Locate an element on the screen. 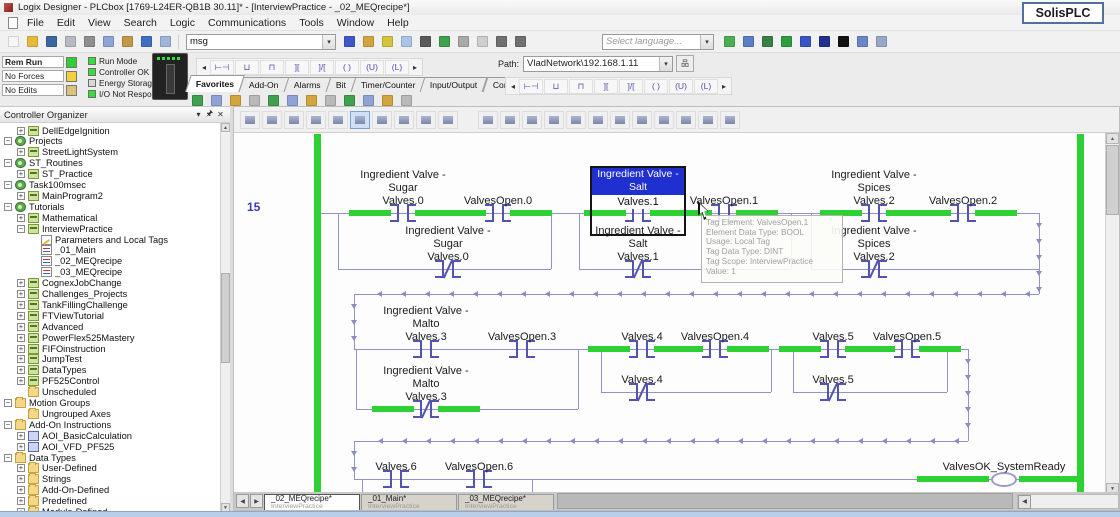 The image size is (1120, 517). tab-scroll-icon: ◀ is located at coordinates (242, 501).